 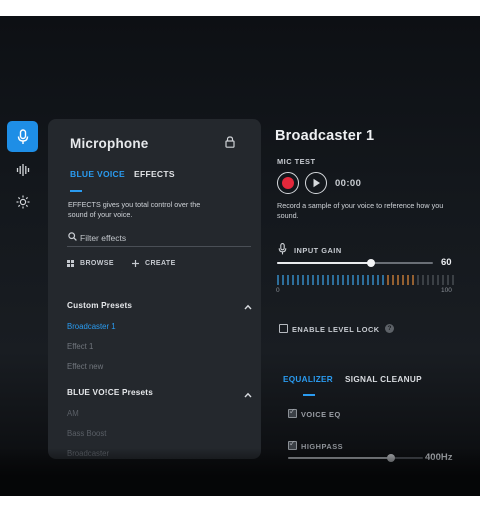 What do you see at coordinates (91, 326) in the screenshot?
I see `preset-broadcaster-1: Broadcaster 1` at bounding box center [91, 326].